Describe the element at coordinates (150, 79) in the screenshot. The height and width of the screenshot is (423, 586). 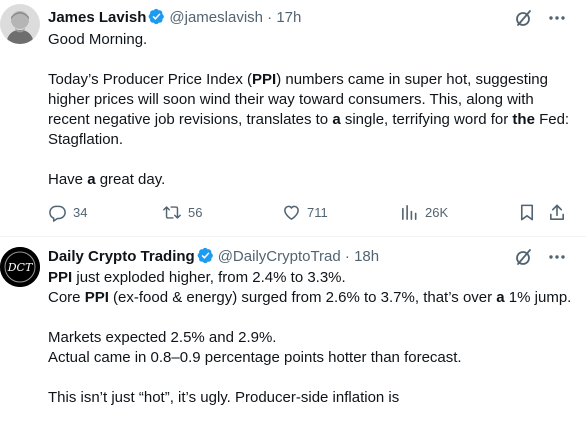
I see `text-span: Today’s Producer Price Index (` at that location.